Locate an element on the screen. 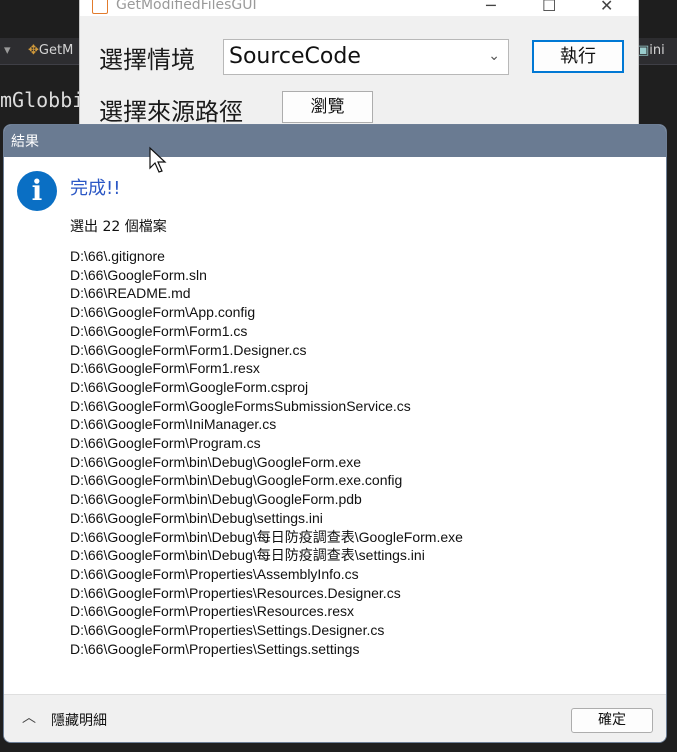 Image resolution: width=677 pixels, height=752 pixels. source-path-label: 選擇來源路徑 is located at coordinates (171, 112).